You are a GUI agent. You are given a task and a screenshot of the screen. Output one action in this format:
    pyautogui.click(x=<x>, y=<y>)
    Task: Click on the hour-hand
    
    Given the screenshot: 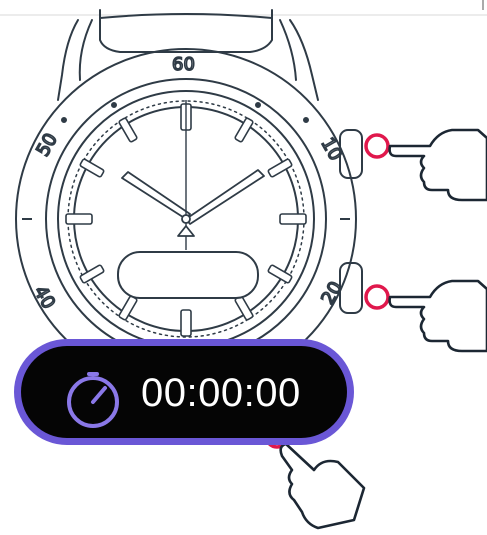 What is the action you would take?
    pyautogui.click(x=156, y=195)
    